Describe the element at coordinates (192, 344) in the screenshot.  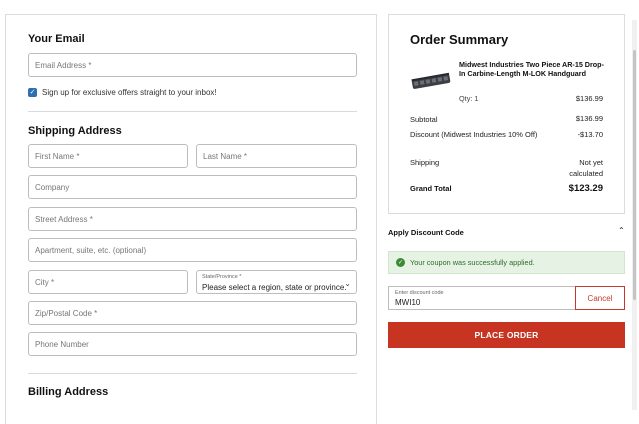
I see `phone-field: Phone Number` at that location.